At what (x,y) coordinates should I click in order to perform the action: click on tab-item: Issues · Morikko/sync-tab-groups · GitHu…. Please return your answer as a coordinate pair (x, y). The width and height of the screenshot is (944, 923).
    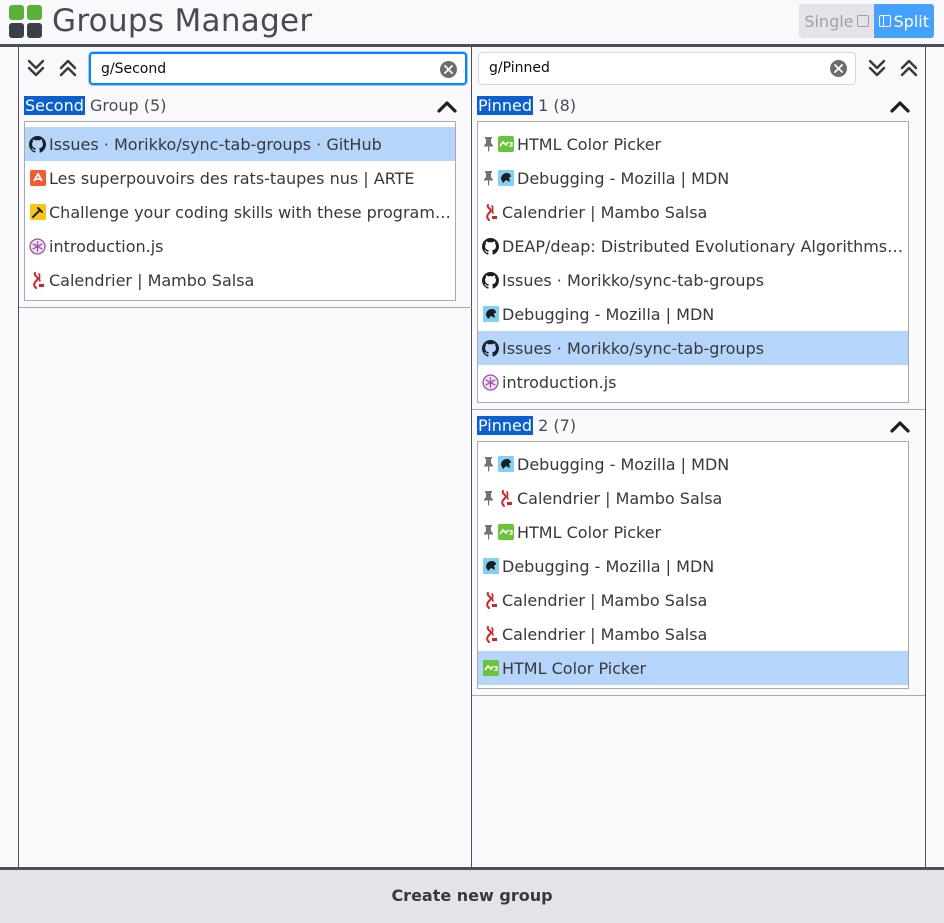
    Looking at the image, I should click on (240, 144).